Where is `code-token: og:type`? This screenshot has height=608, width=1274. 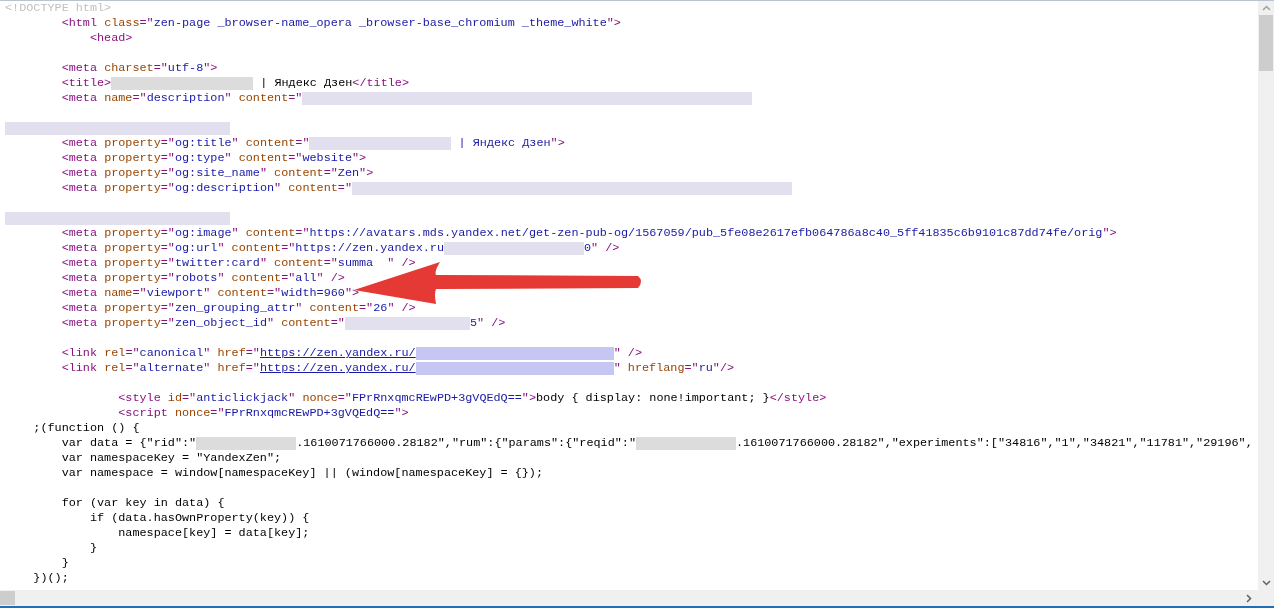
code-token: og:type is located at coordinates (199, 158).